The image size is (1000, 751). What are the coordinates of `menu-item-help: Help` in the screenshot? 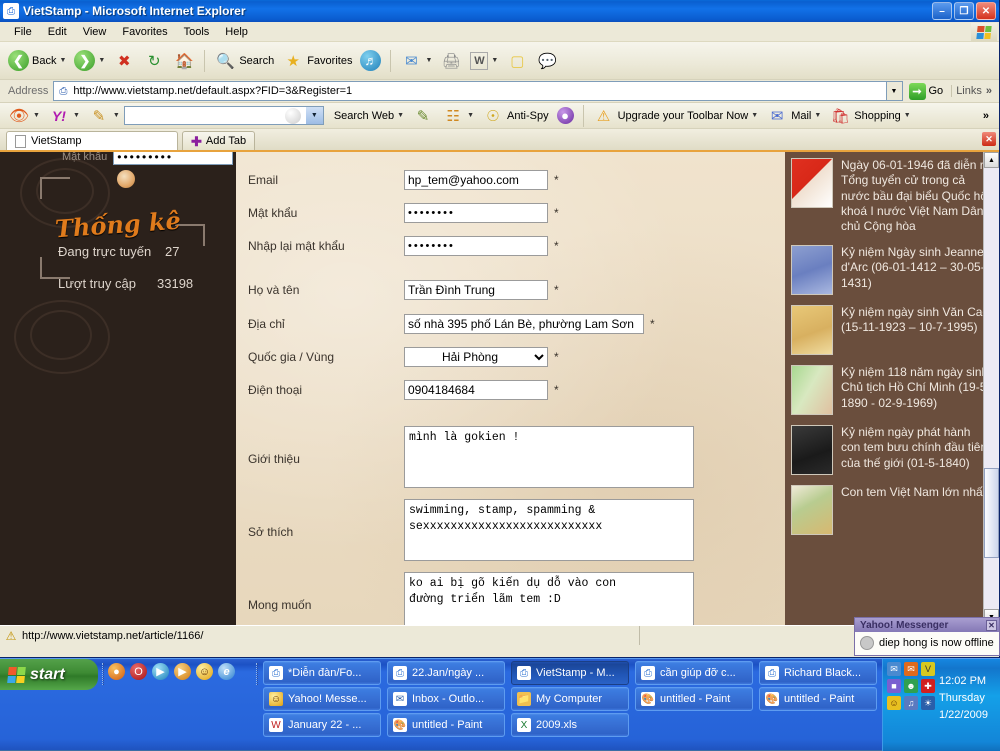 It's located at (236, 32).